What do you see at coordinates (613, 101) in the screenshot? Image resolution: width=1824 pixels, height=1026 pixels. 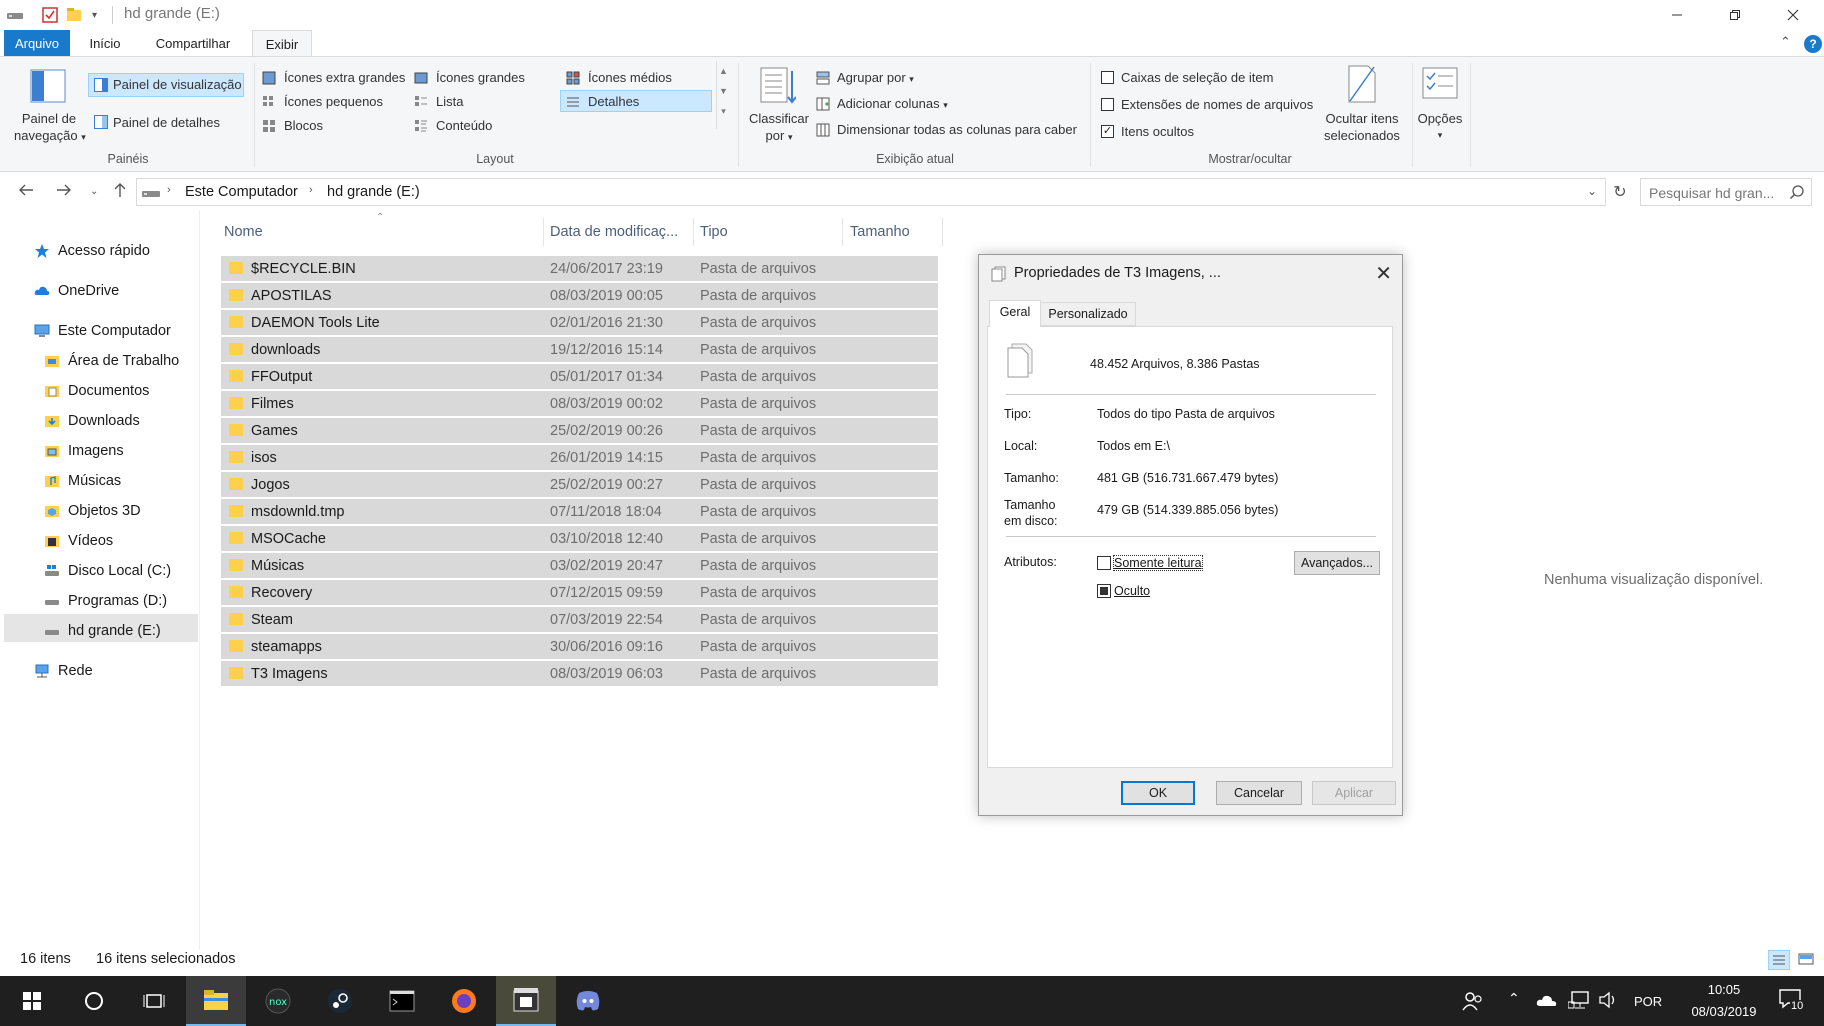 I see `layout-details: Detalhes` at bounding box center [613, 101].